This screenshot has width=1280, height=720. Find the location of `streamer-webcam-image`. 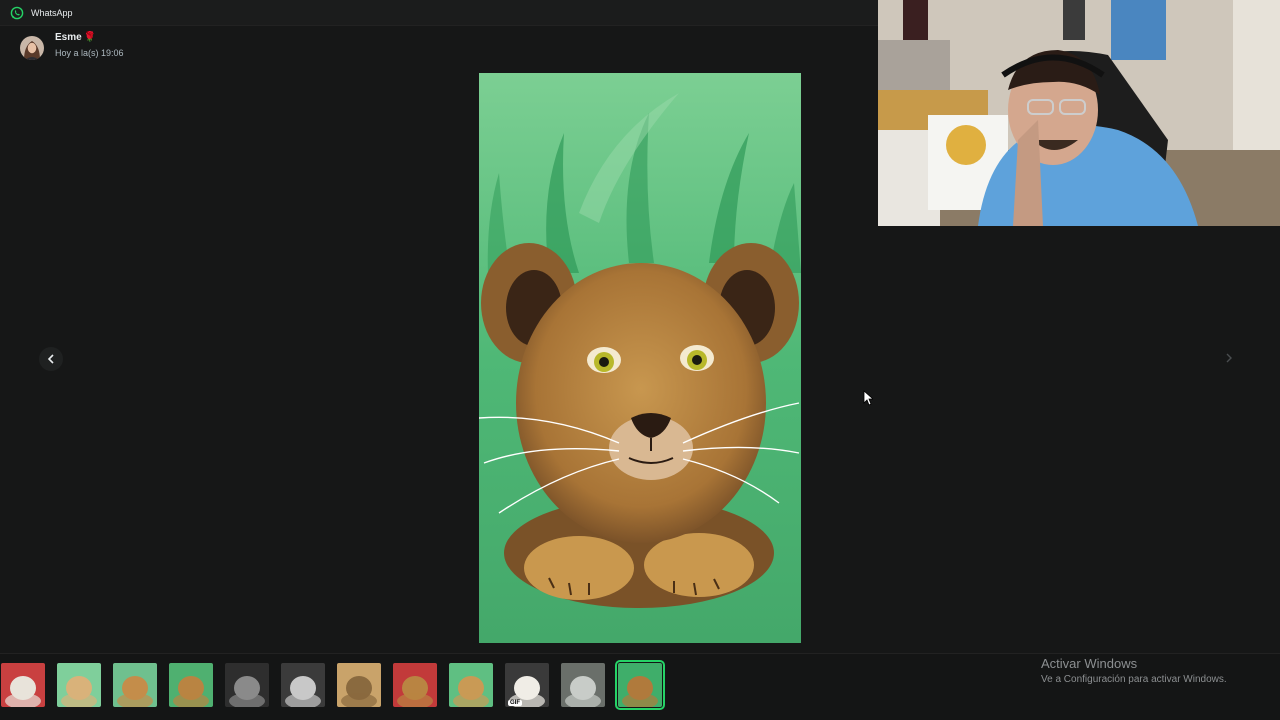

streamer-webcam-image is located at coordinates (1079, 113).